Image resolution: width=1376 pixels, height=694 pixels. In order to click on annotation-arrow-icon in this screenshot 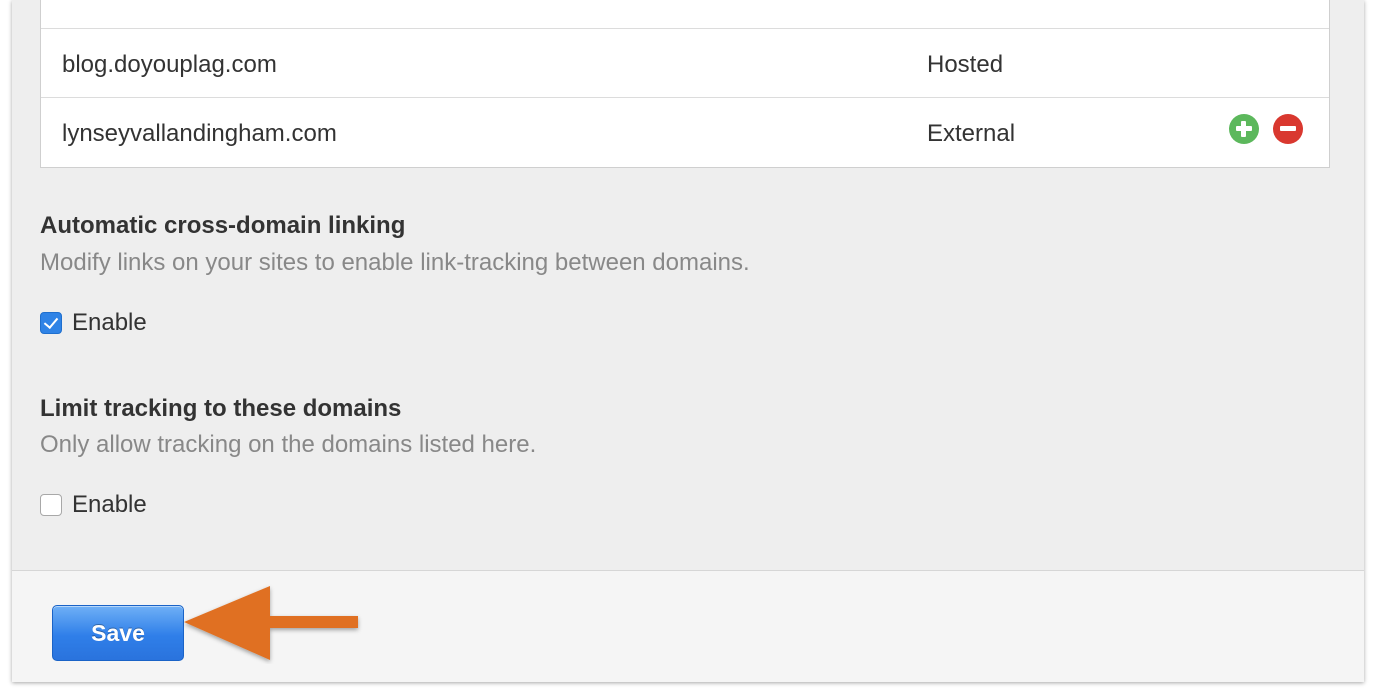, I will do `click(271, 623)`.